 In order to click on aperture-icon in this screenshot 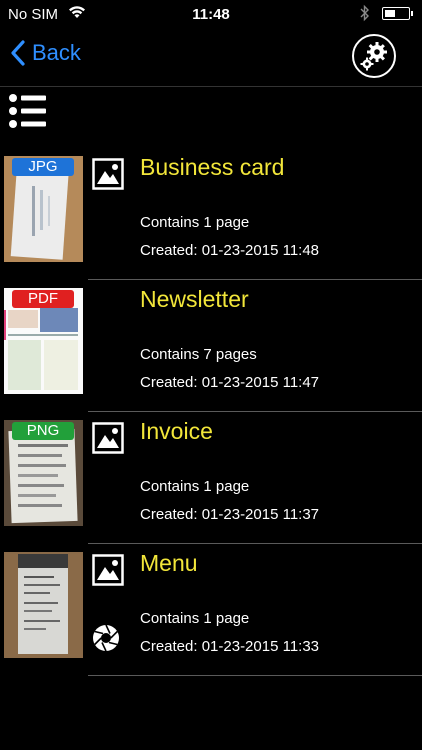, I will do `click(106, 638)`.